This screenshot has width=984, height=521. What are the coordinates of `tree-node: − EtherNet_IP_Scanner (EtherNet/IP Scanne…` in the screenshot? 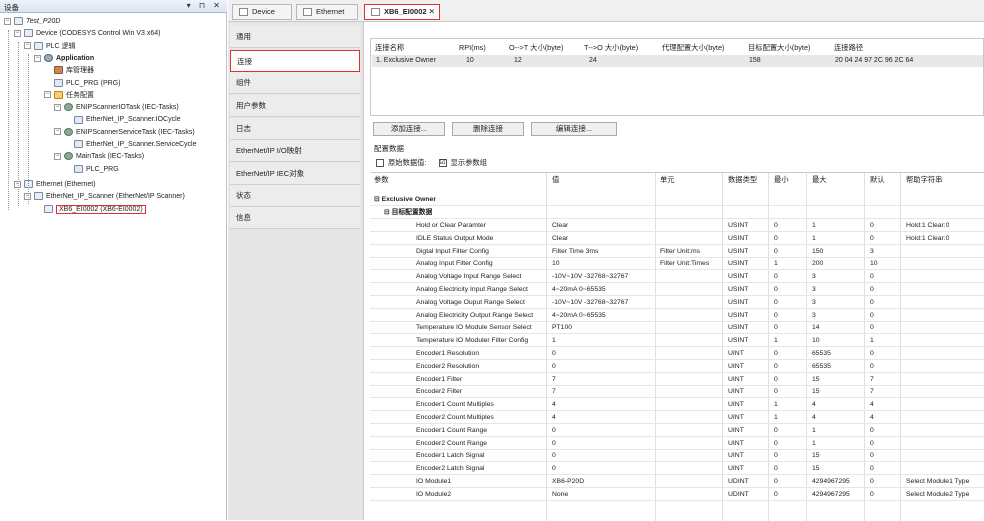 It's located at (104, 196).